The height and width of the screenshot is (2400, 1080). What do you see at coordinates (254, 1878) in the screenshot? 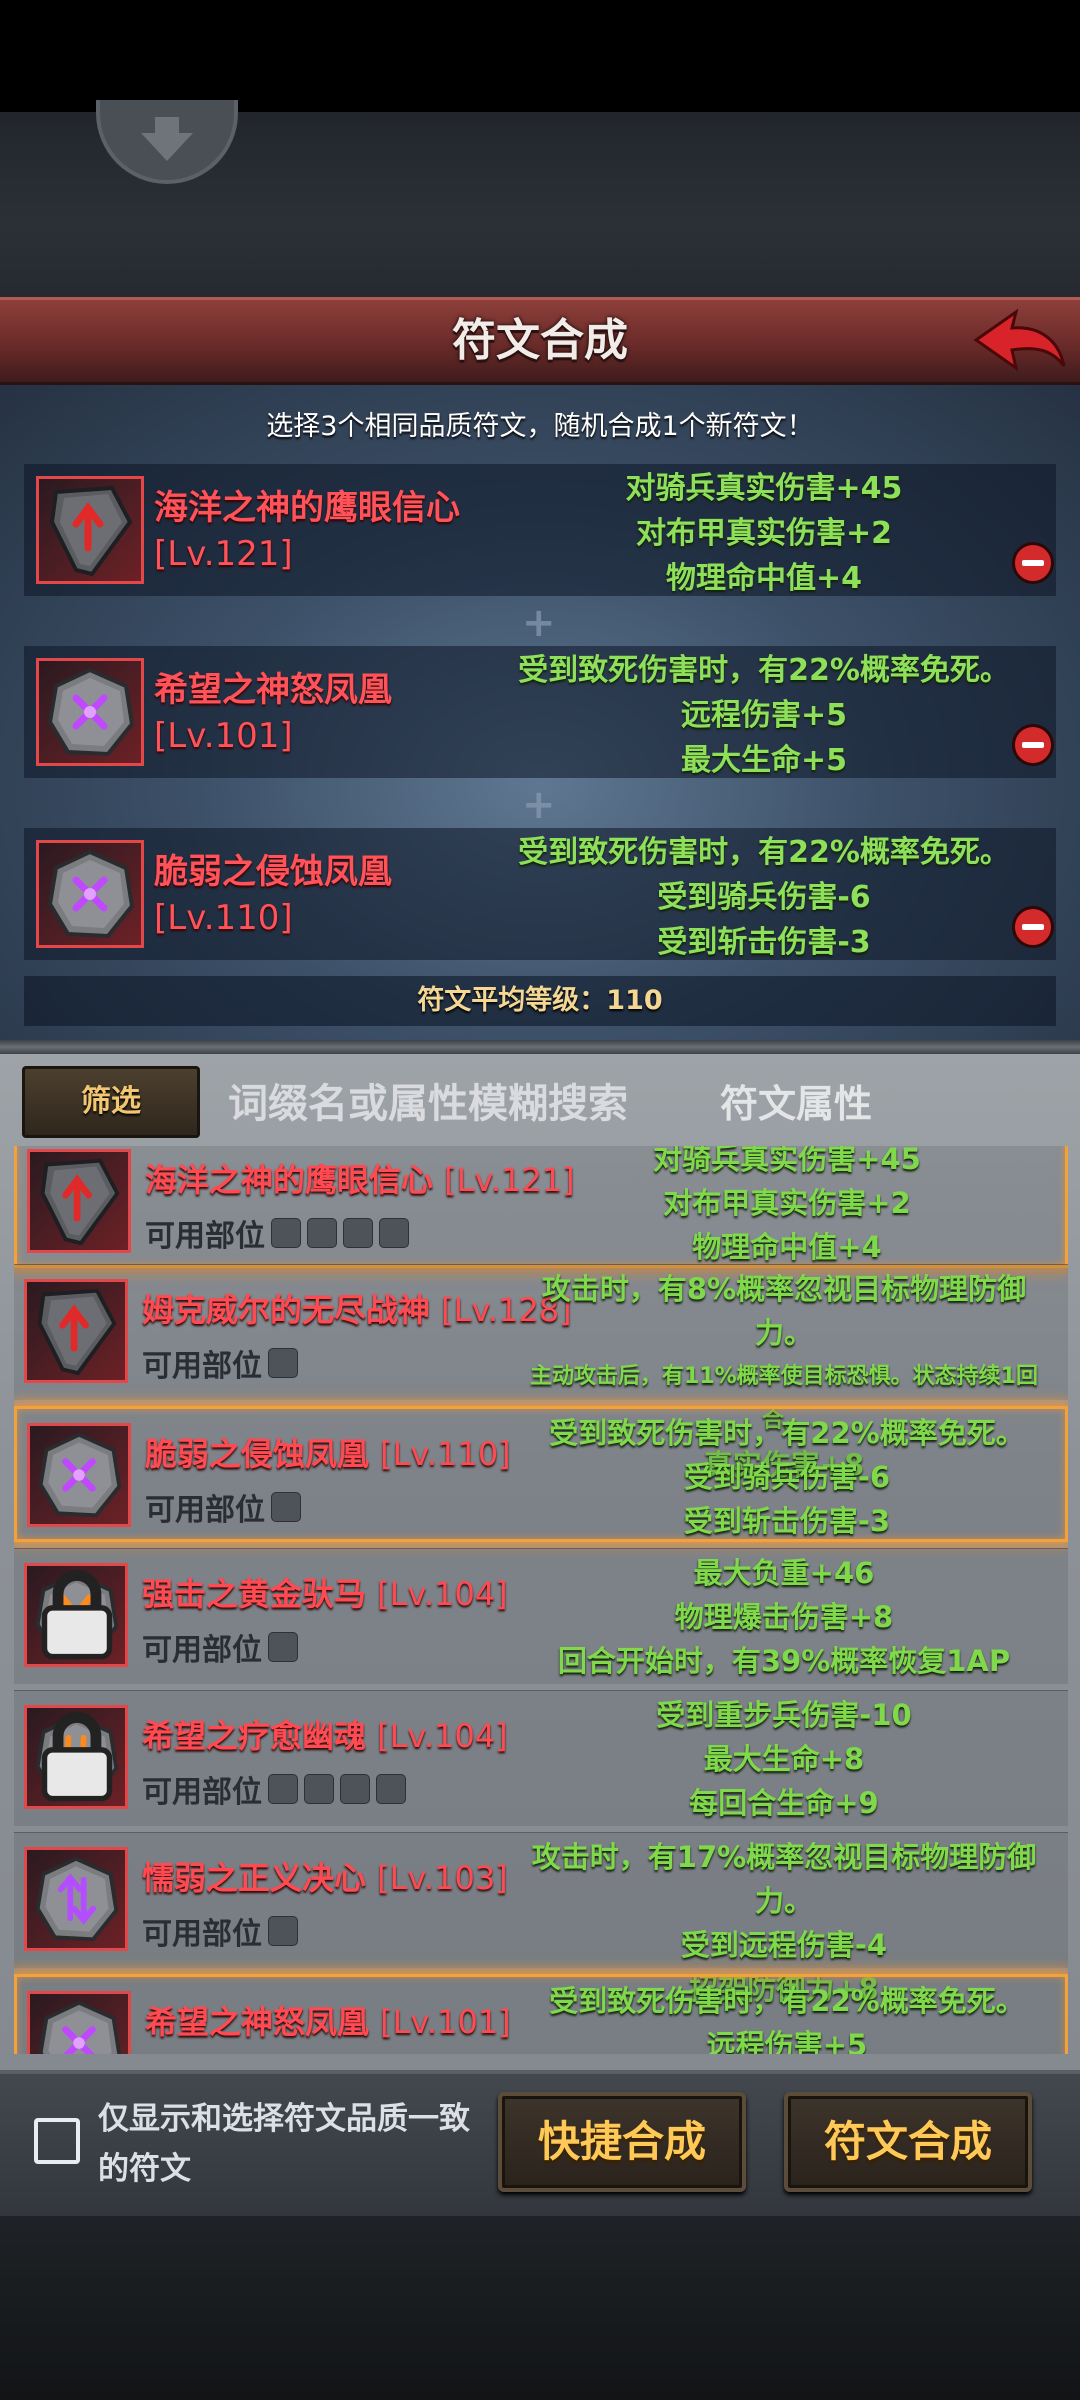
I see `rune-name-text: 懦弱之正义决心` at bounding box center [254, 1878].